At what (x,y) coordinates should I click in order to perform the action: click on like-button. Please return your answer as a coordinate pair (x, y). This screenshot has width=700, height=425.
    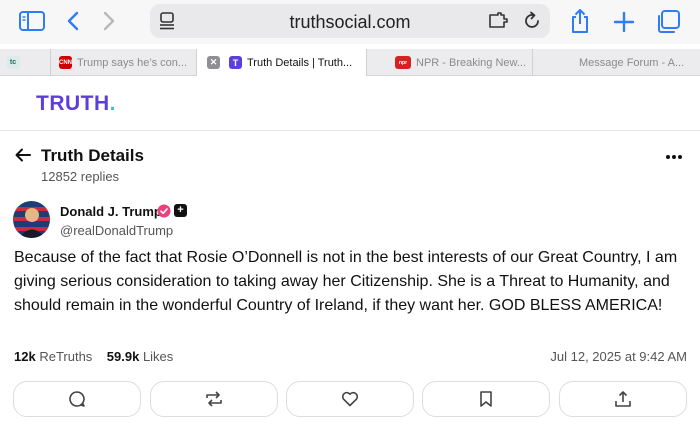
    Looking at the image, I should click on (350, 399).